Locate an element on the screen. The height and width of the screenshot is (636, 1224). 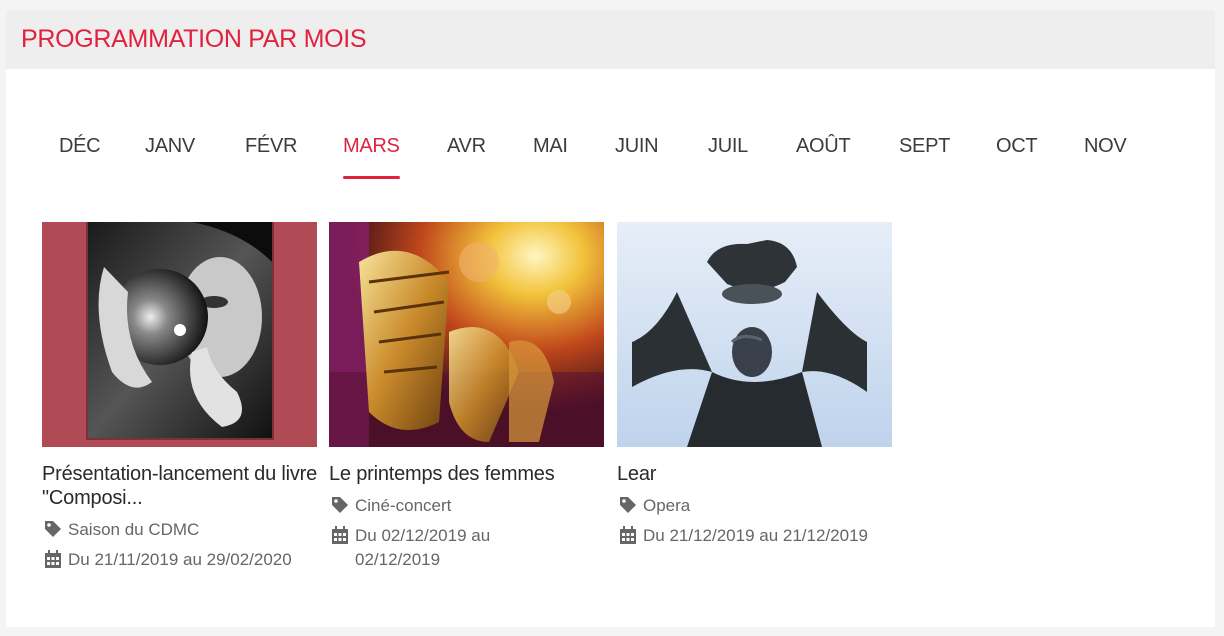
tab-month-mars: MARS is located at coordinates (371, 156).